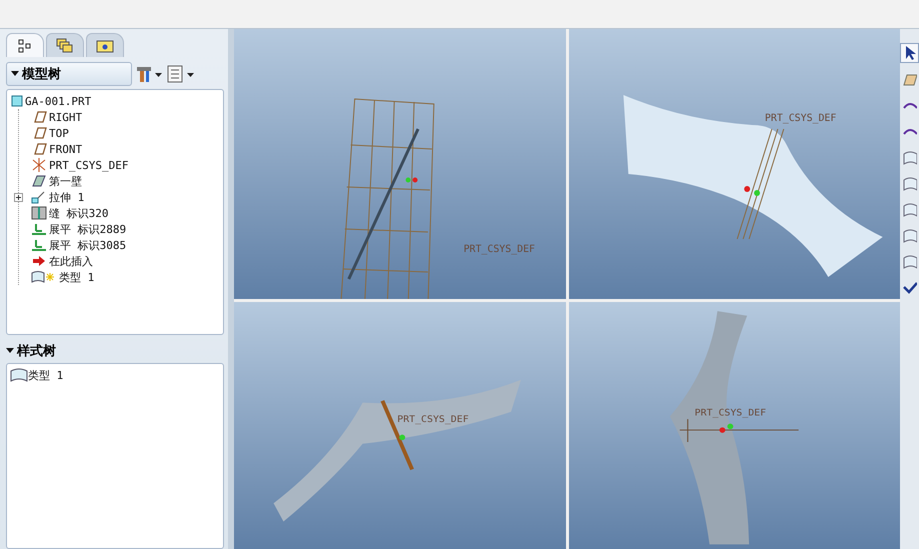  I want to click on seam-icon, so click(39, 213).